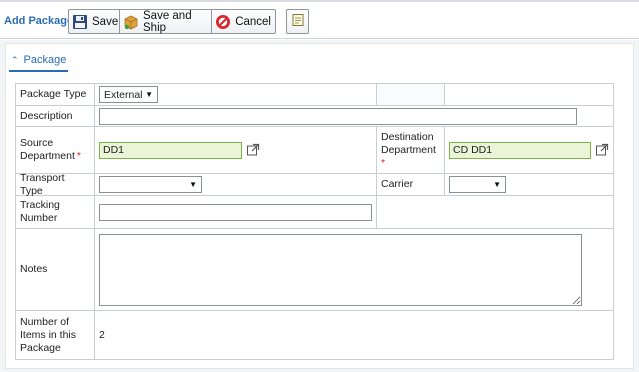 The height and width of the screenshot is (372, 639). I want to click on package-type-label: Package Type, so click(55, 95).